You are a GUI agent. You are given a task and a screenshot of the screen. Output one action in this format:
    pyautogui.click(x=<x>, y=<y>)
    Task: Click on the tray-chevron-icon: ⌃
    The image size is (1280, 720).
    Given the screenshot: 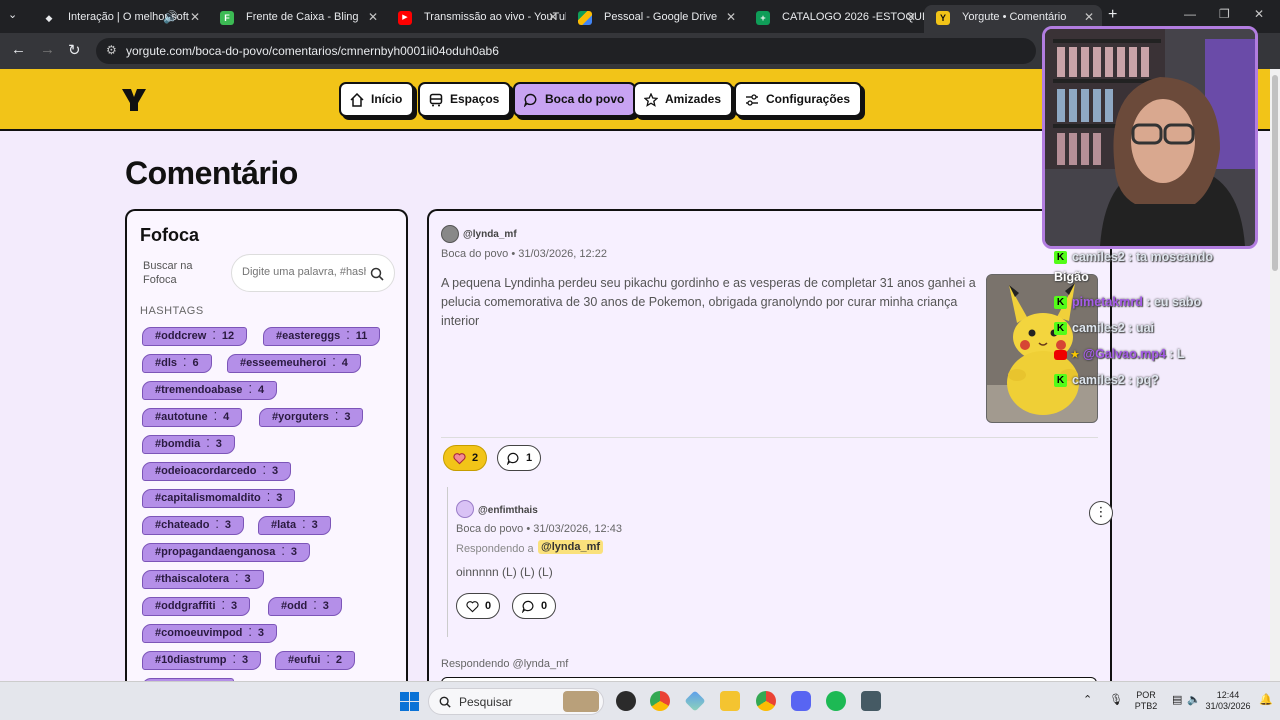 What is the action you would take?
    pyautogui.click(x=1087, y=700)
    